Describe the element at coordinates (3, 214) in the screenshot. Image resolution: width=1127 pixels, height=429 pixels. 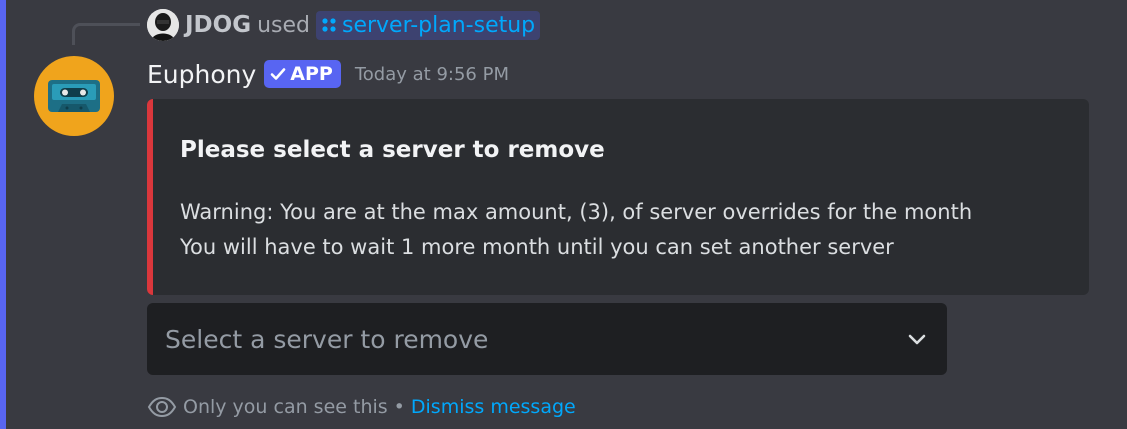
I see `ephemeral-highlight-bar` at that location.